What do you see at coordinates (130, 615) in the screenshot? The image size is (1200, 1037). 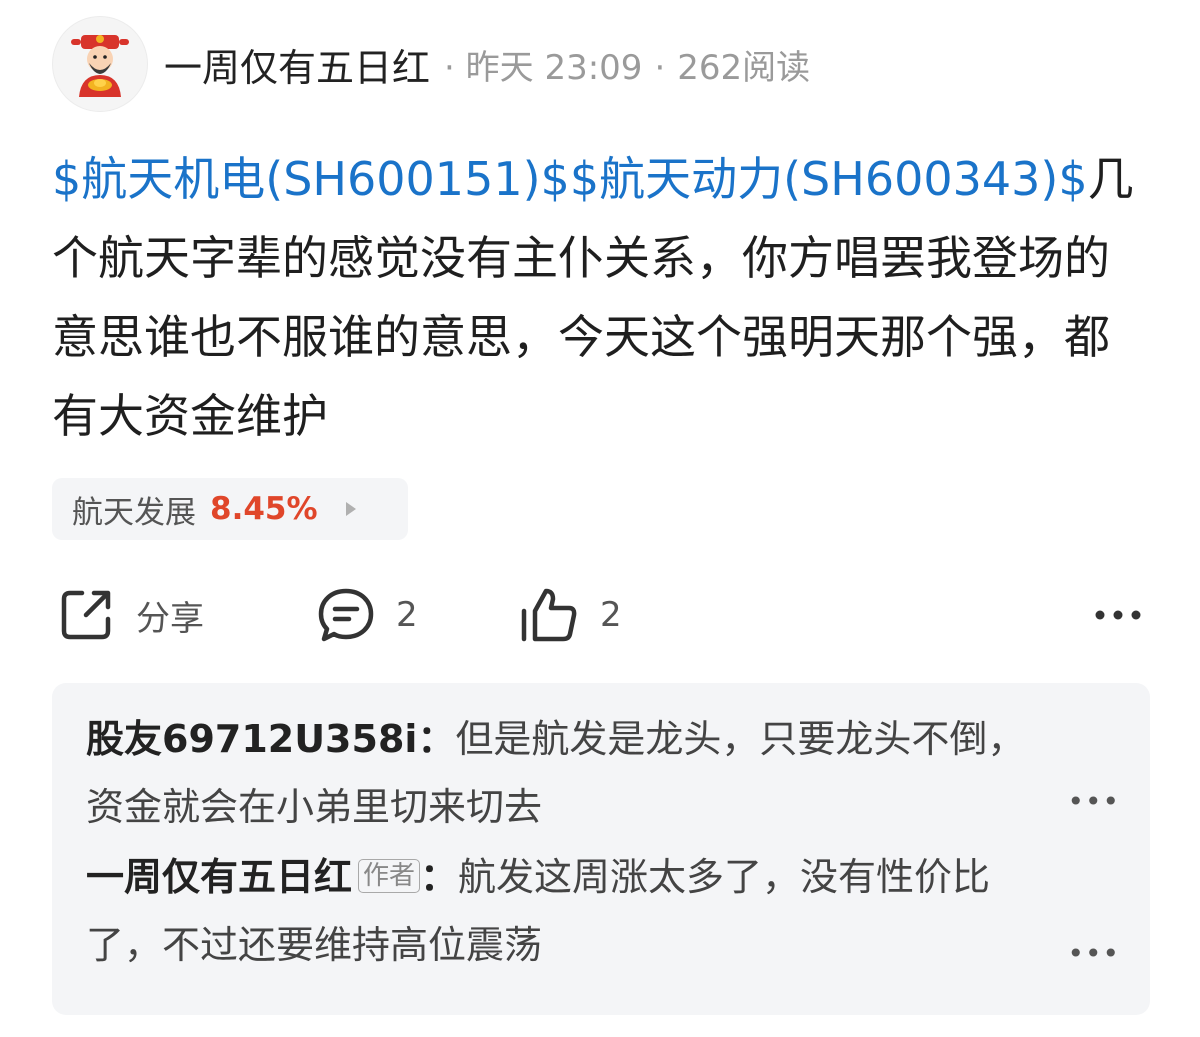 I see `share-button: 分享` at bounding box center [130, 615].